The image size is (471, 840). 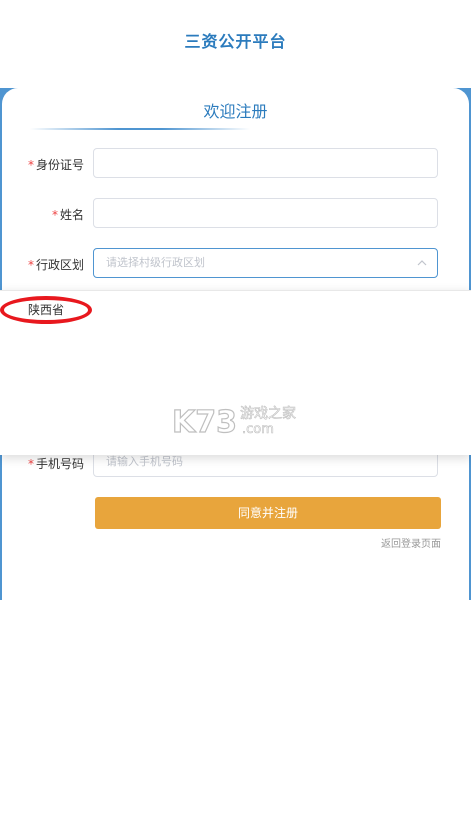 What do you see at coordinates (268, 513) in the screenshot?
I see `agree-register-button: 同意并注册` at bounding box center [268, 513].